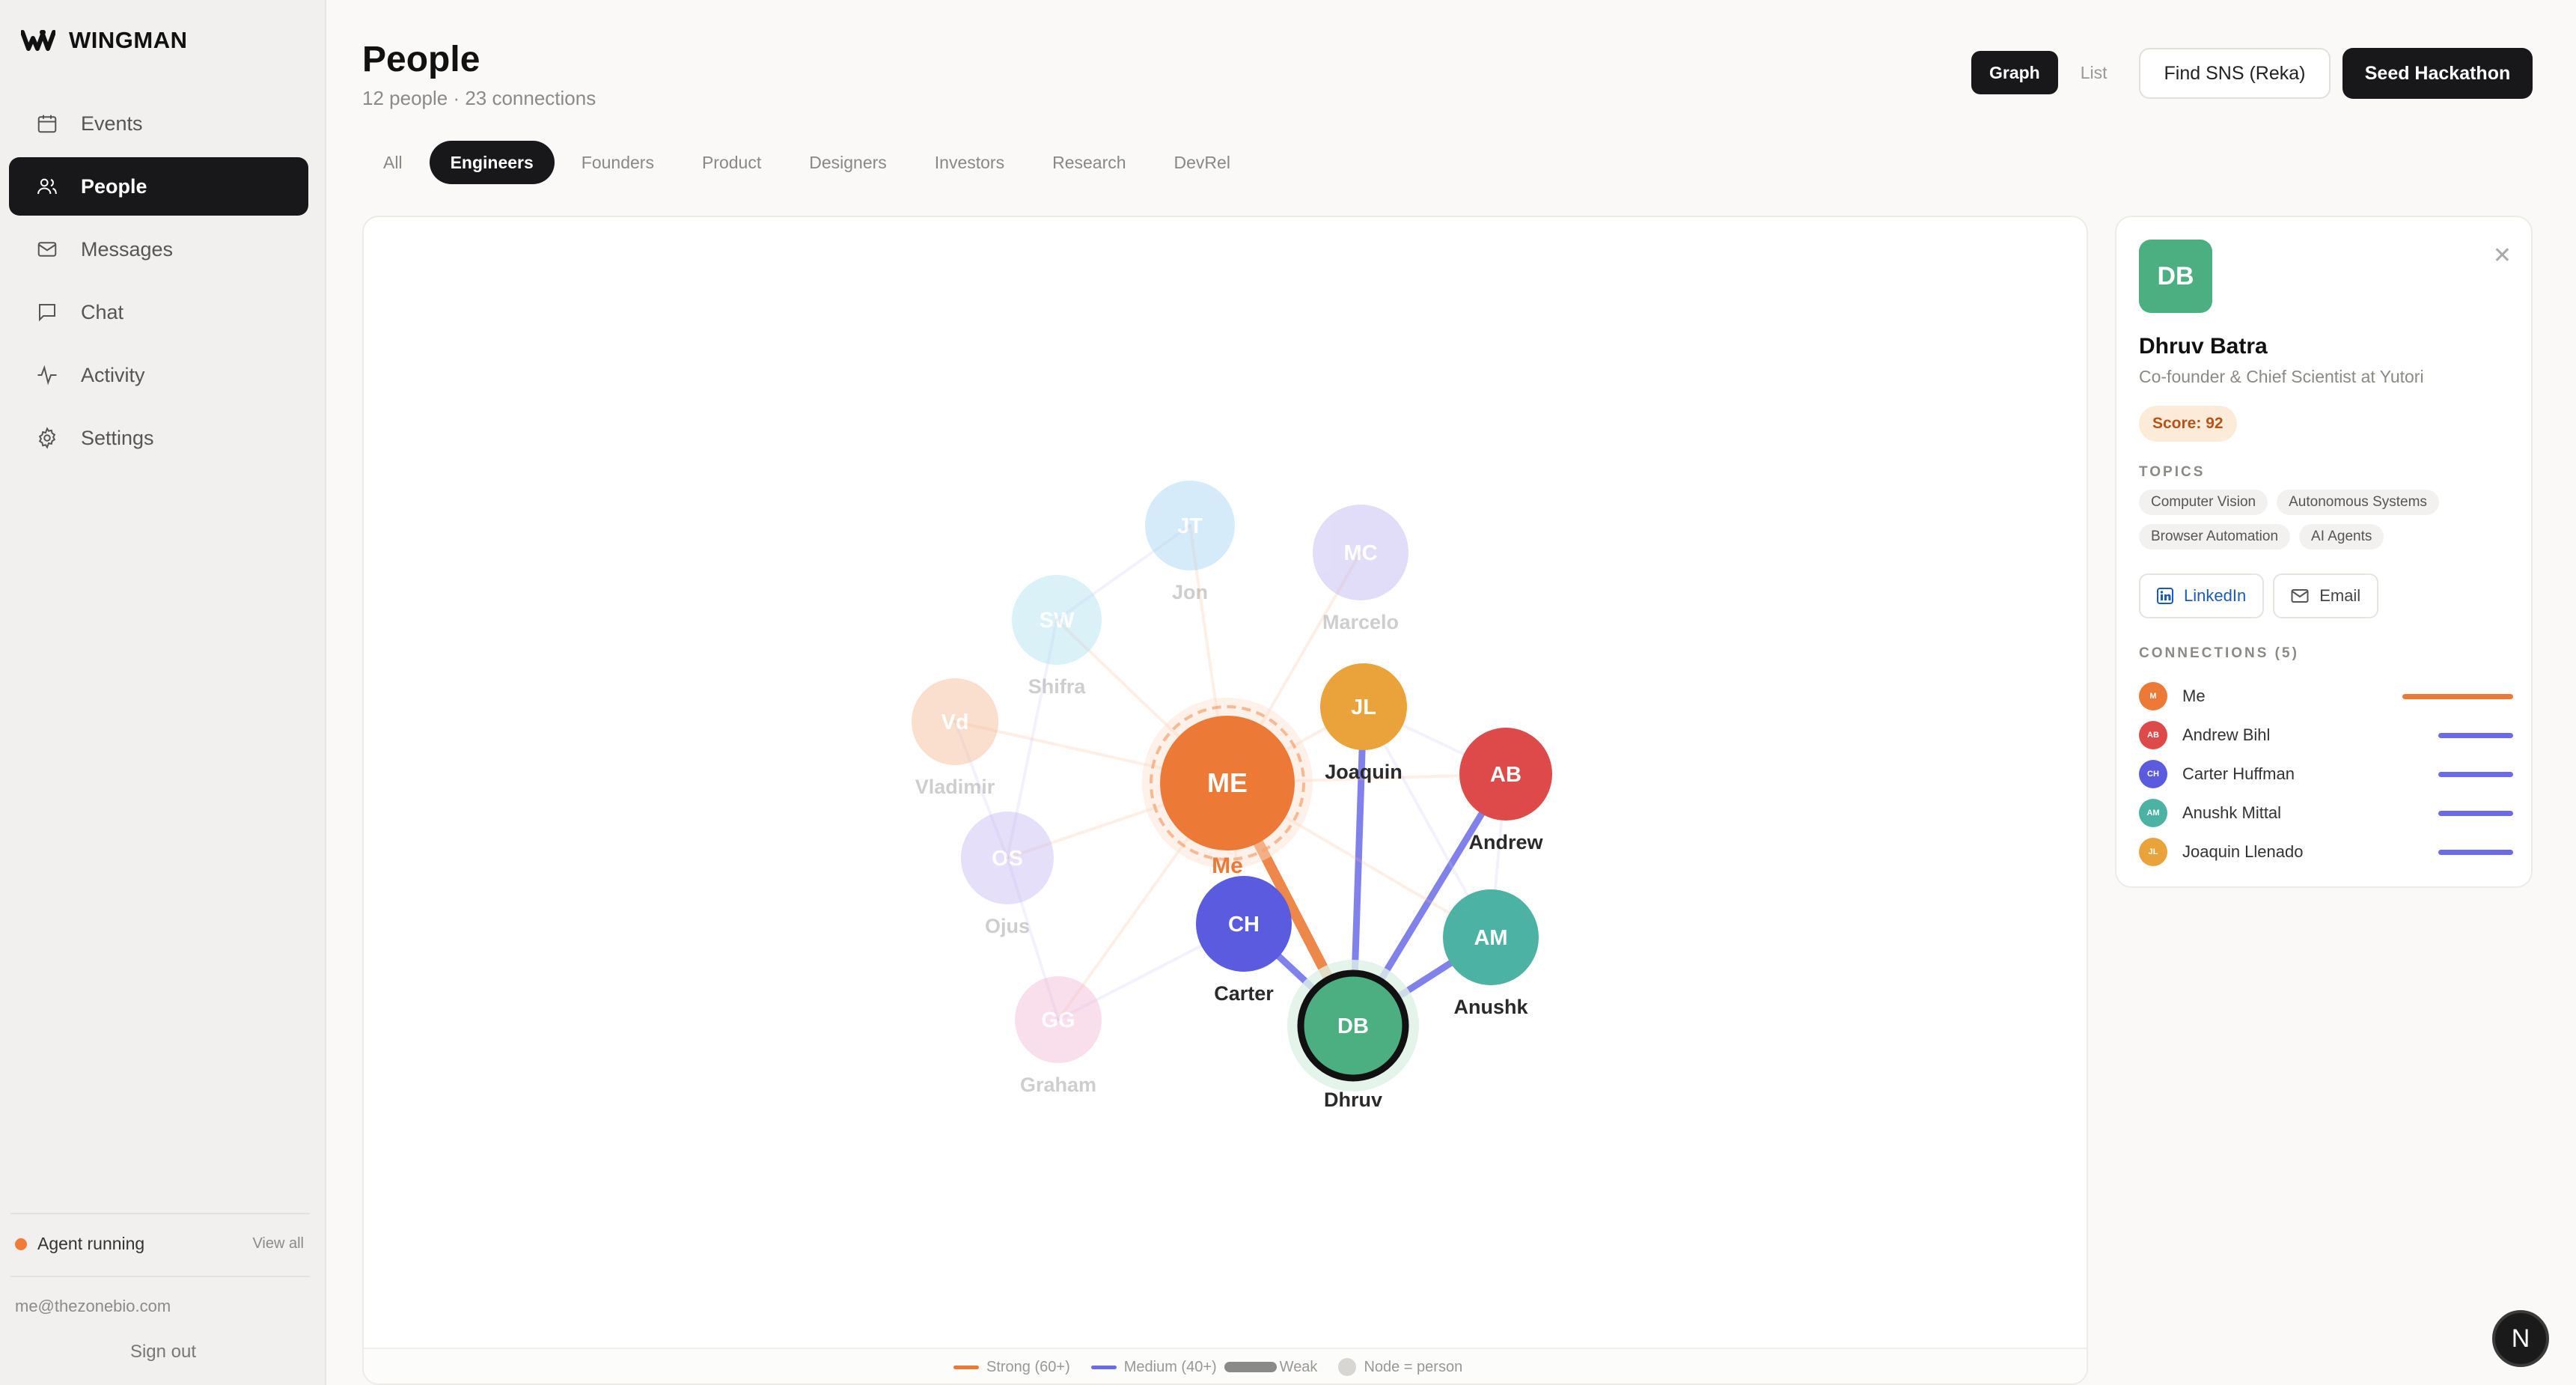 This screenshot has width=2576, height=1385. What do you see at coordinates (158, 187) in the screenshot?
I see `sidebar-item-people: People` at bounding box center [158, 187].